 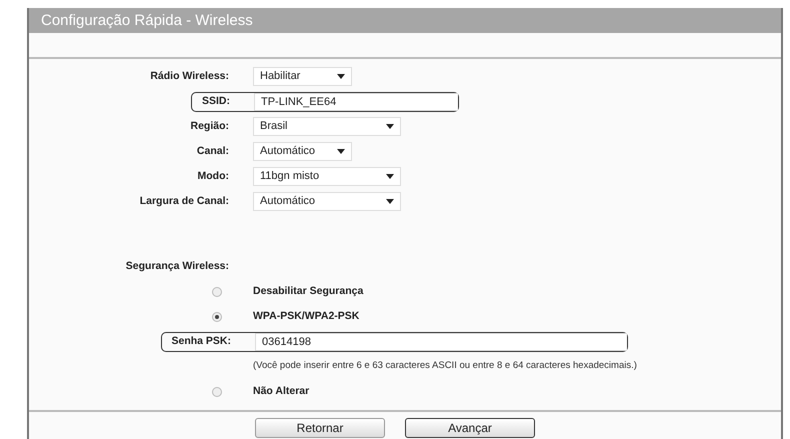 I want to click on field-label: Rádio Wireless:, so click(x=189, y=76).